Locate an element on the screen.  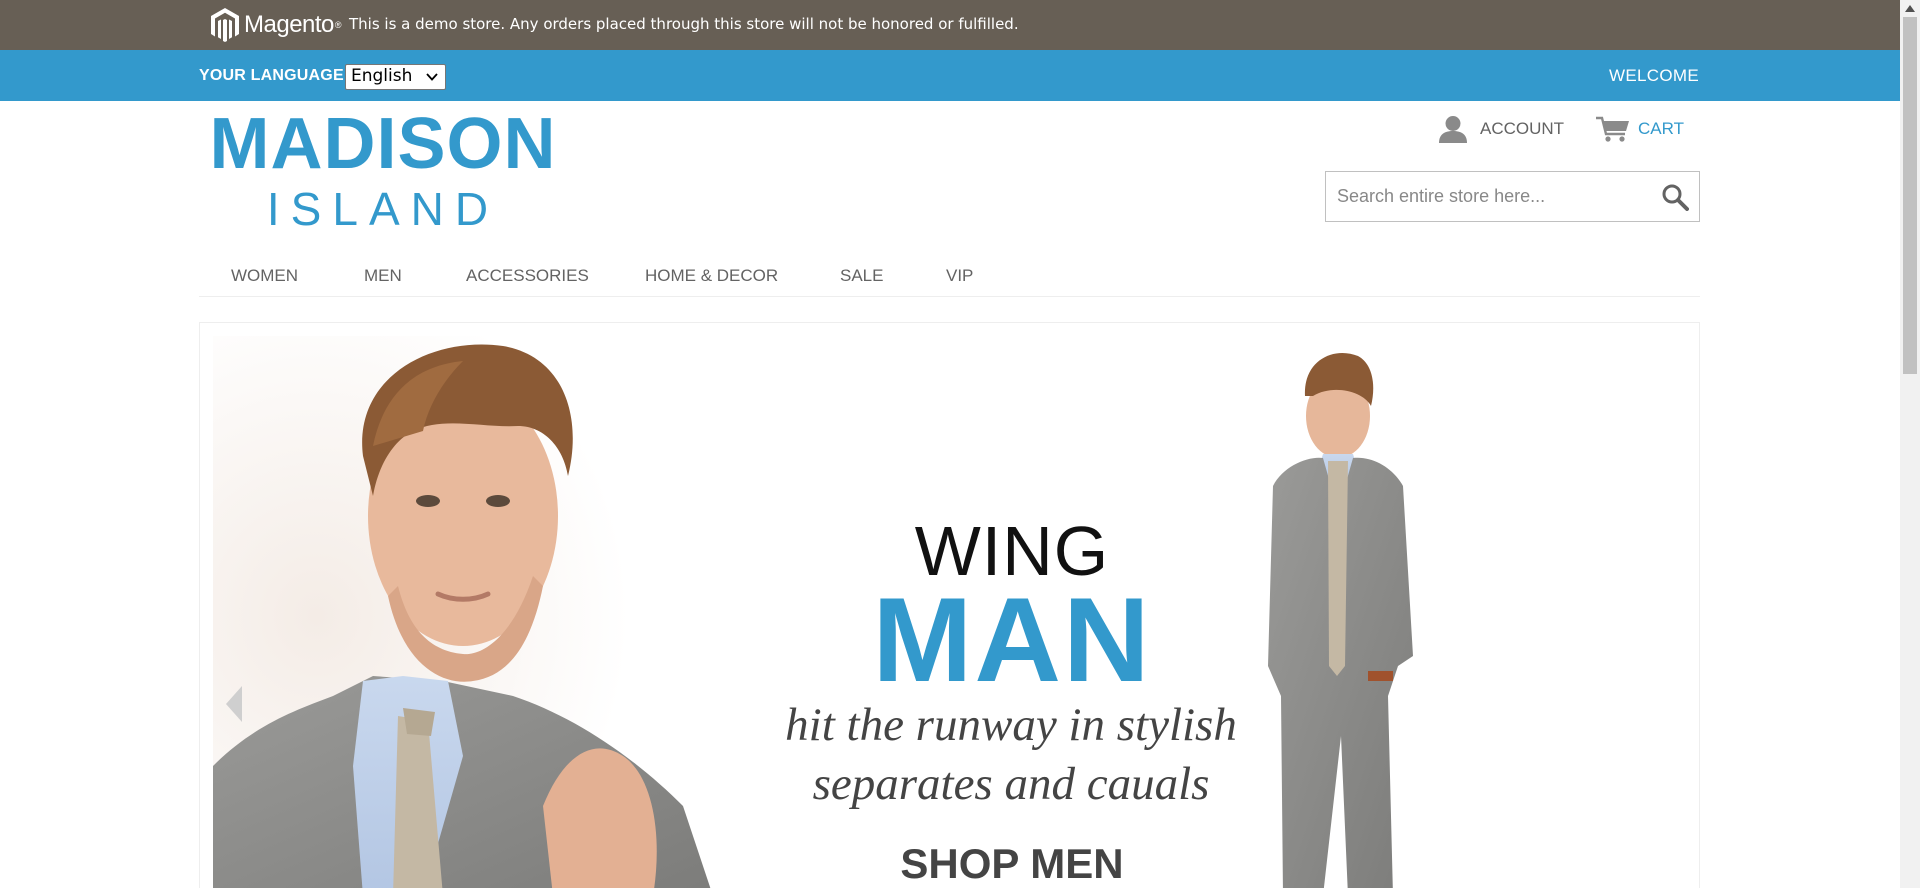
chevron-down-icon is located at coordinates (432, 77).